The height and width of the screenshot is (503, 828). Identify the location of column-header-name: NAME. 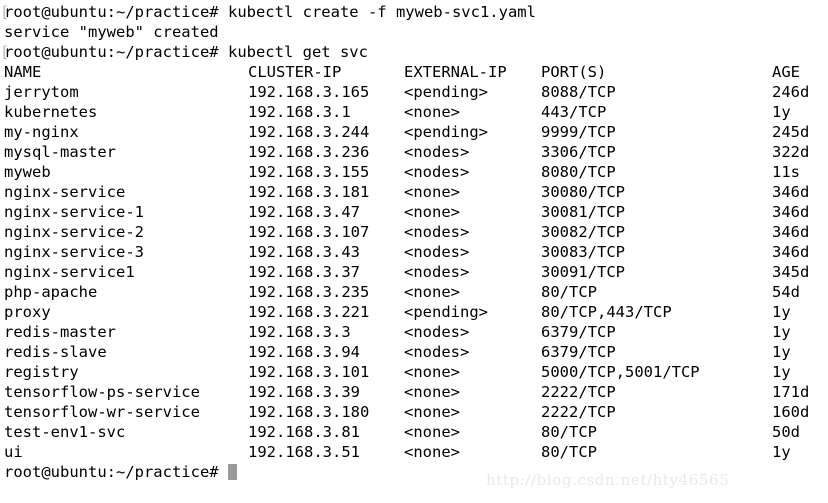
(23, 72).